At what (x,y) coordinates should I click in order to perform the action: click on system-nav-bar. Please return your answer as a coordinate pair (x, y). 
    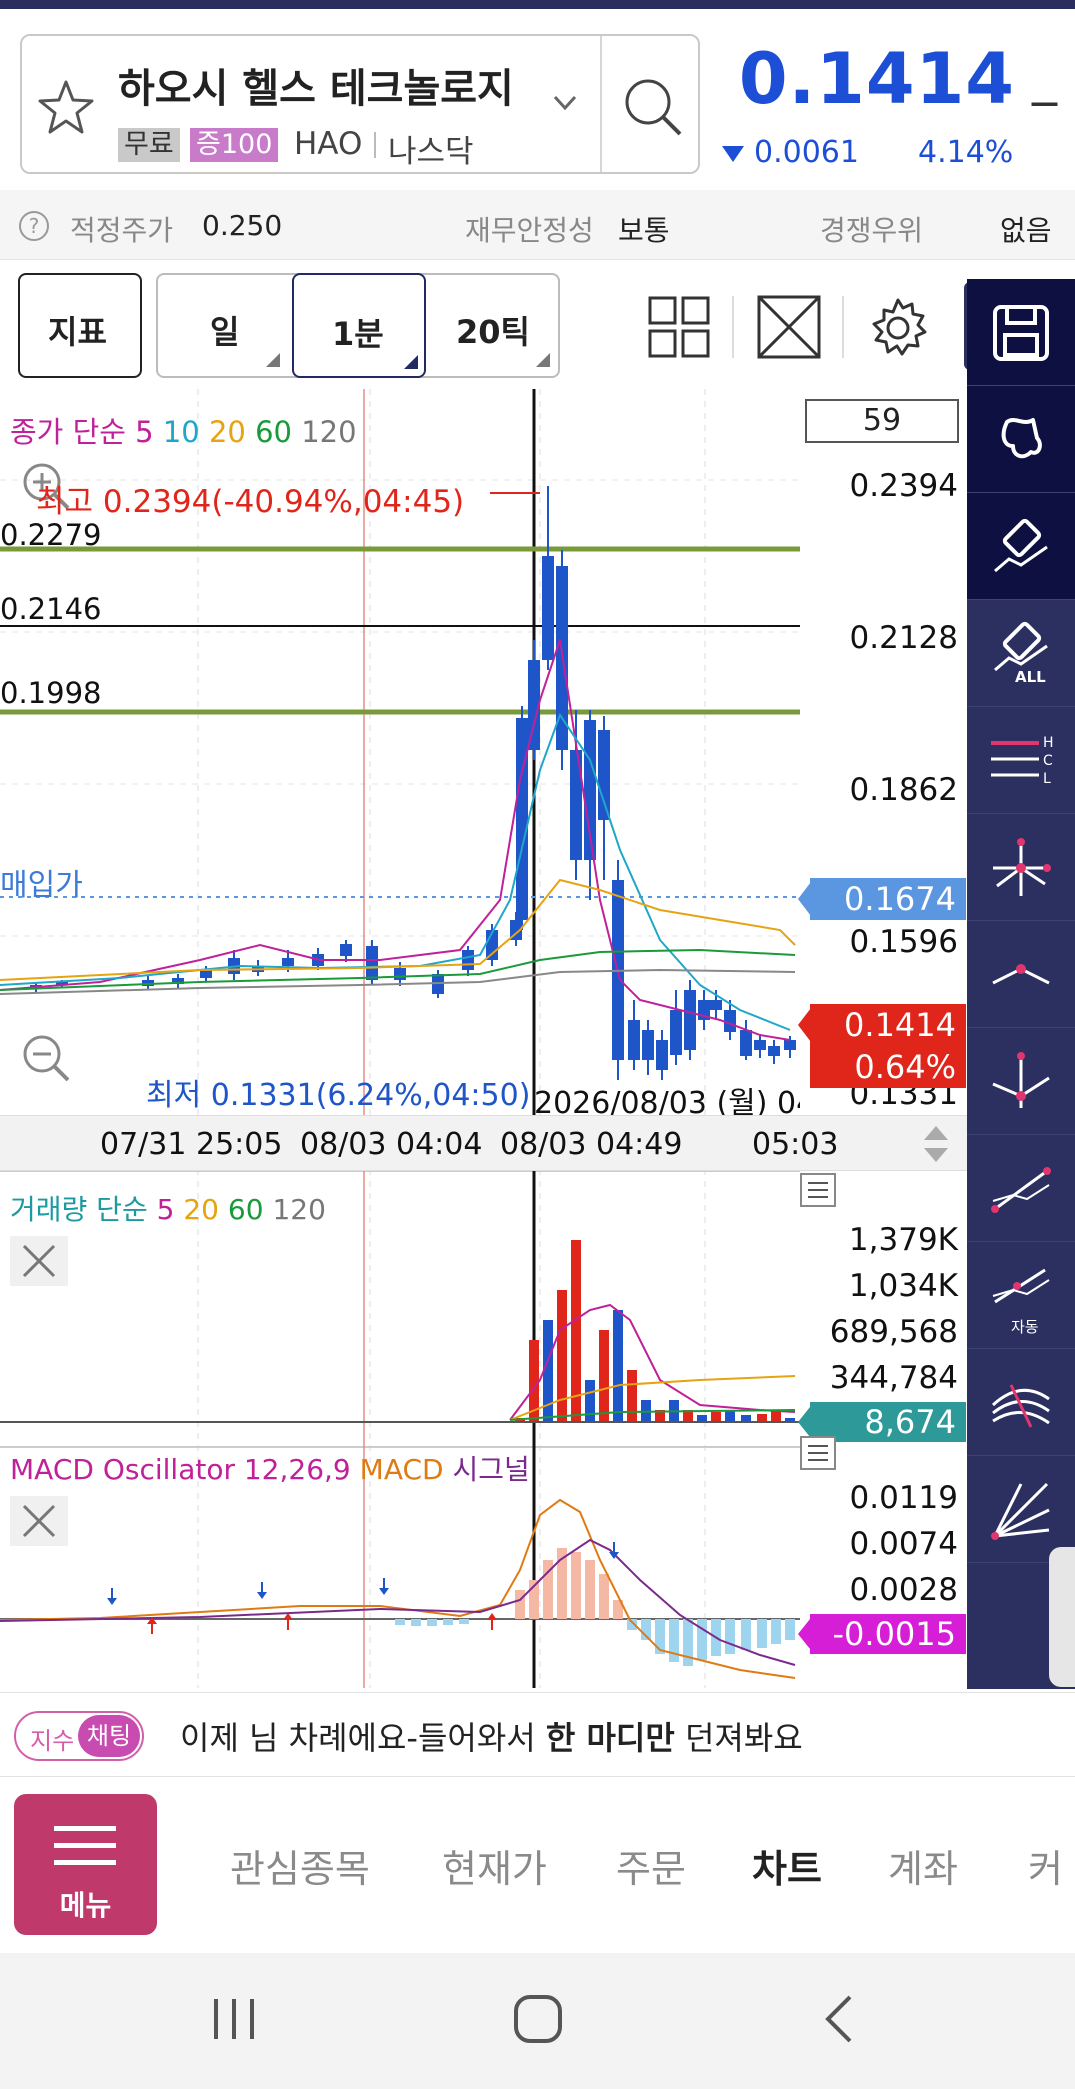
    Looking at the image, I should click on (537, 2021).